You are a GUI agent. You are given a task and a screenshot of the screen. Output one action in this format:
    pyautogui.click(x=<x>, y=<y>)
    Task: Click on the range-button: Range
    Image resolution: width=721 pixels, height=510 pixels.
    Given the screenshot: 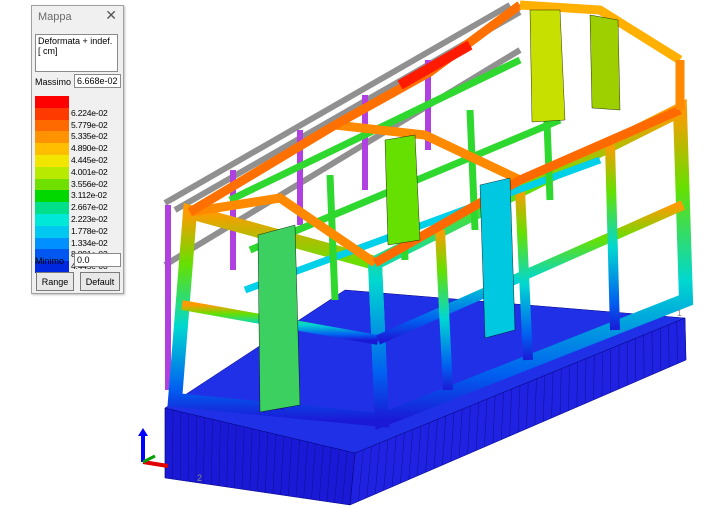 What is the action you would take?
    pyautogui.click(x=55, y=281)
    